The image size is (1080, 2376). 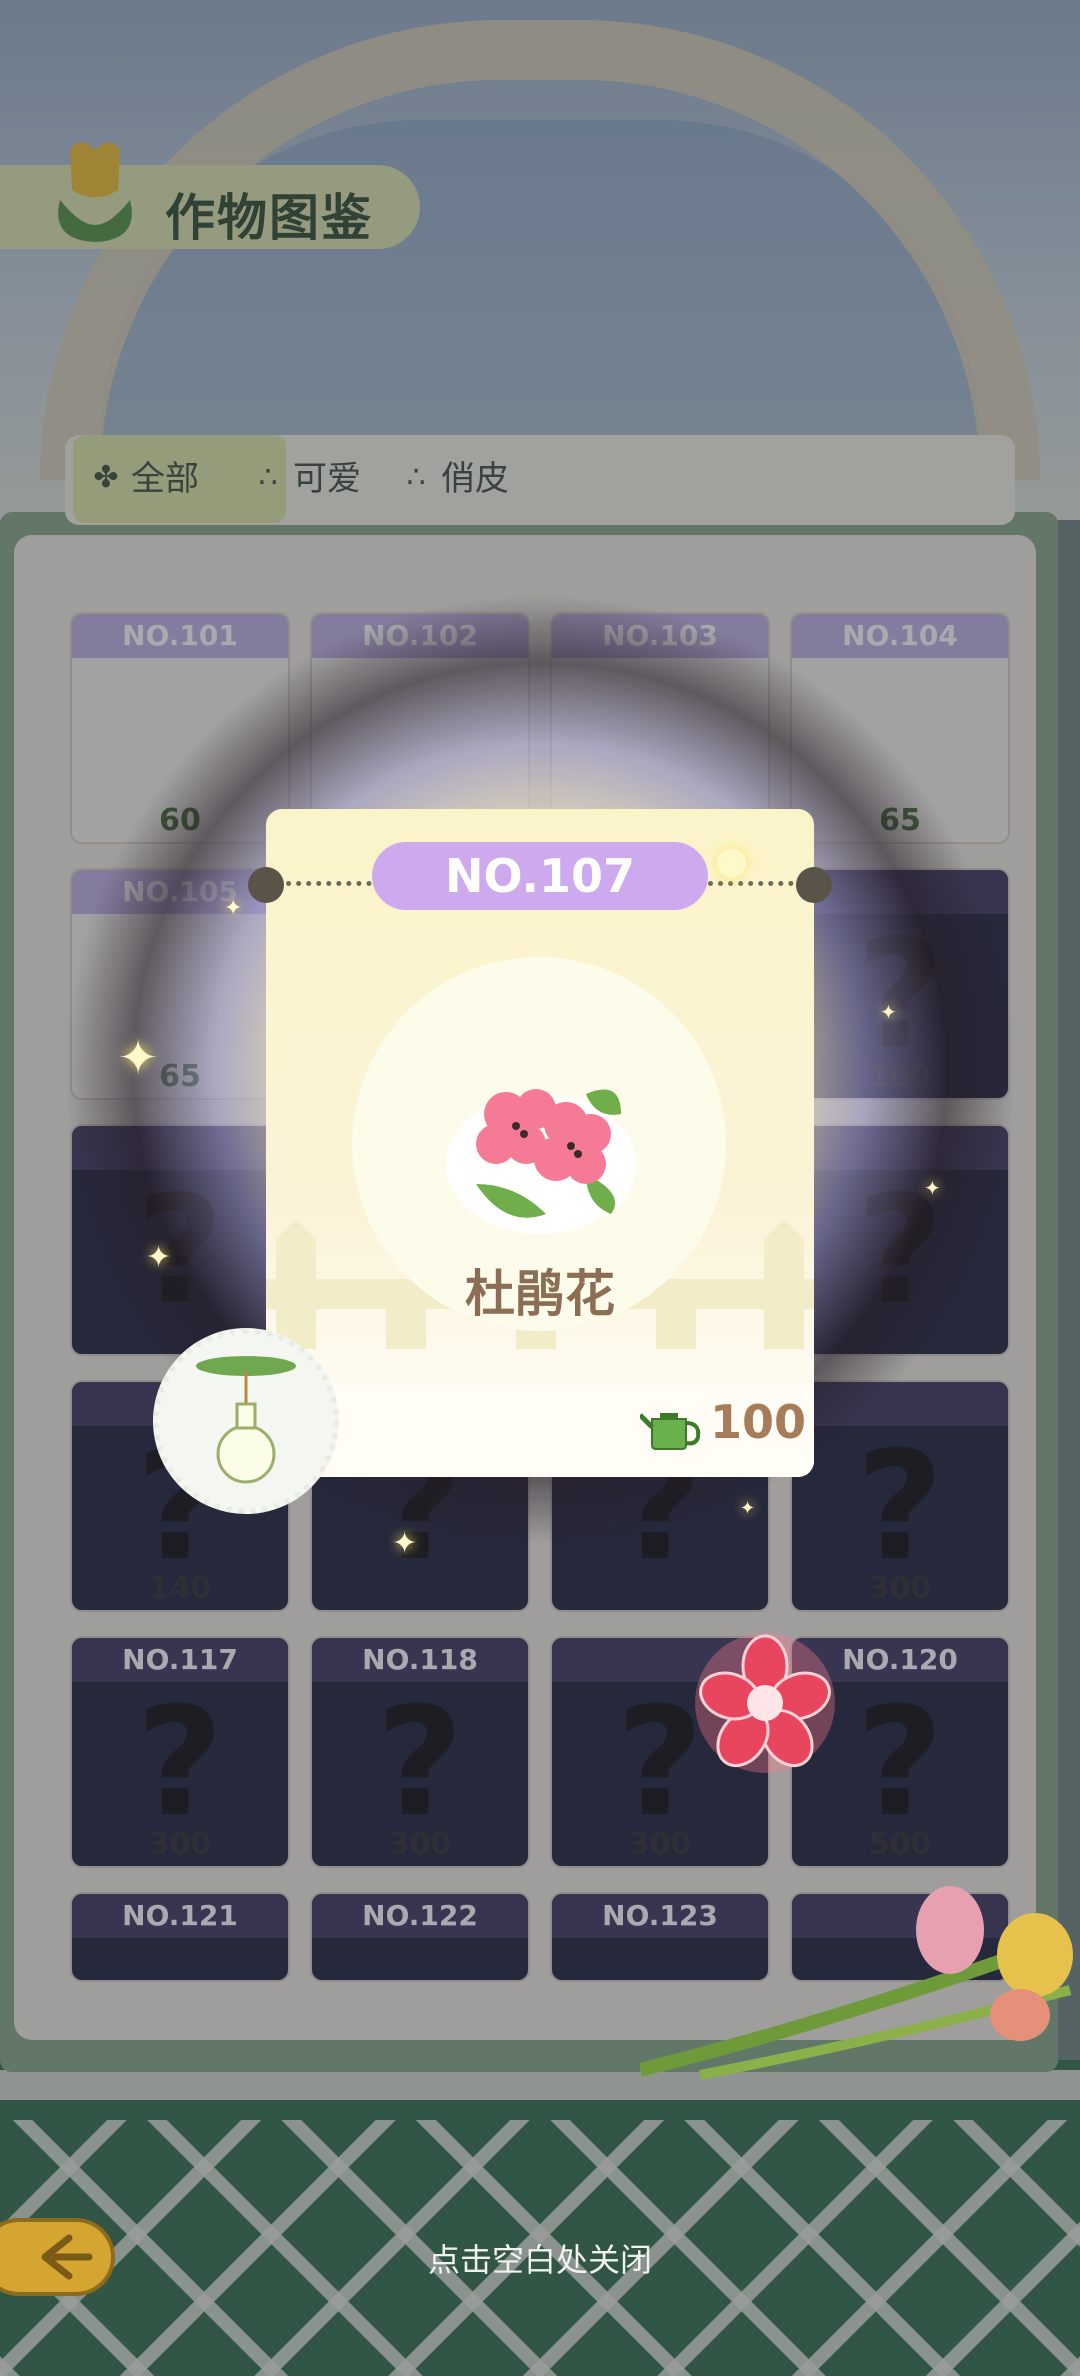 I want to click on pin-left, so click(x=266, y=885).